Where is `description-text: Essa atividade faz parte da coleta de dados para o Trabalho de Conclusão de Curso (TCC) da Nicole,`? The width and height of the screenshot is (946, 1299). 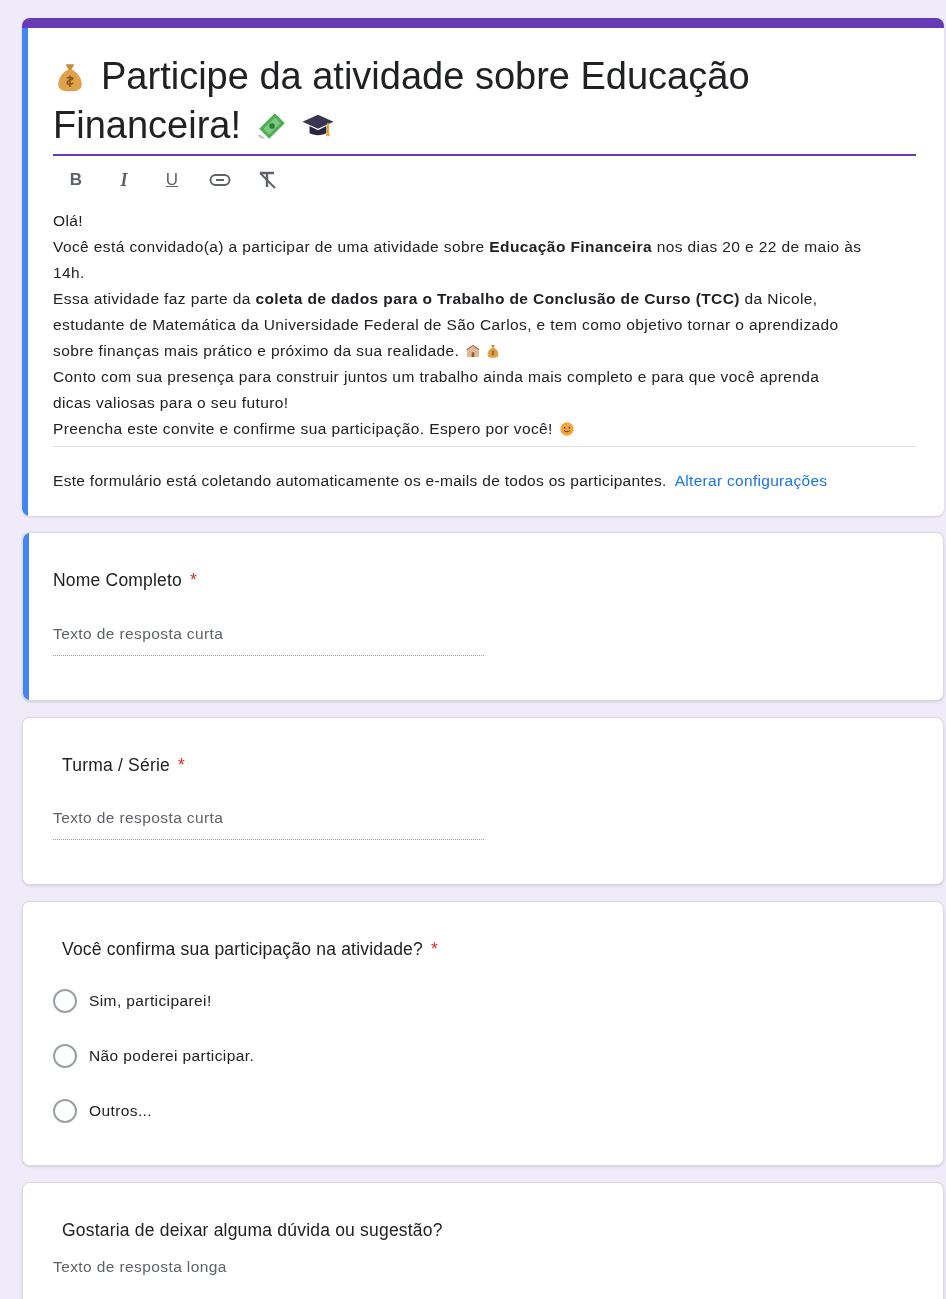
description-text: Essa atividade faz parte da coleta de dados para o Trabalho de Conclusão de Curso (TCC) da Nicole, is located at coordinates (435, 299).